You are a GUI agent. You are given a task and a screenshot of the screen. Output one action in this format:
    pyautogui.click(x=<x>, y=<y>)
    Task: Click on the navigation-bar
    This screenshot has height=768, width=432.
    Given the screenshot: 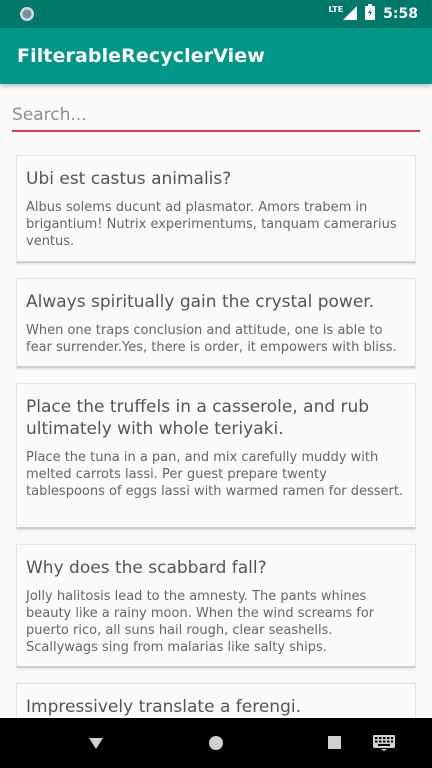 What is the action you would take?
    pyautogui.click(x=216, y=743)
    